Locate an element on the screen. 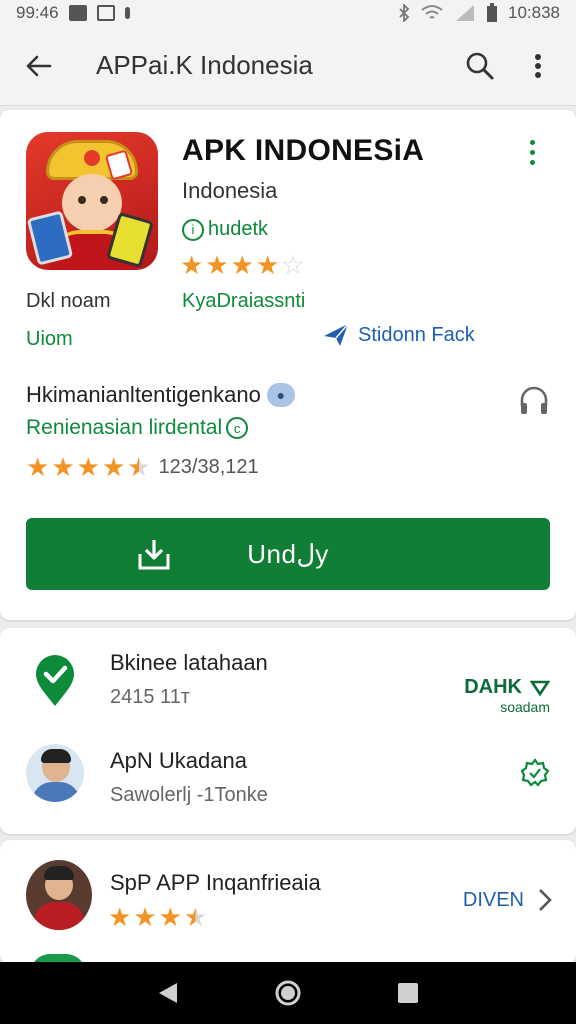 The image size is (576, 1024). suggestion-card: SpP APP Inqanfrieaia ★ ★ ★ ★ DIVEN is located at coordinates (288, 902).